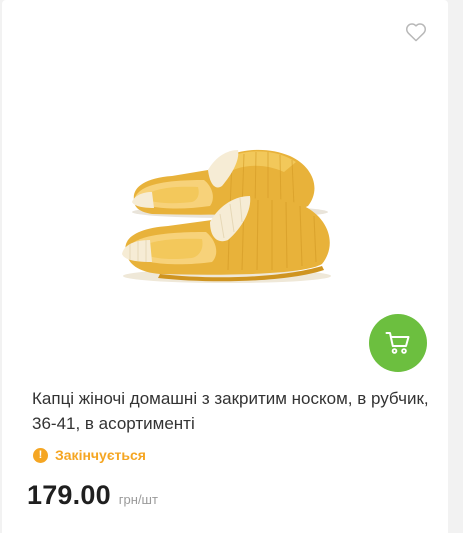 The height and width of the screenshot is (533, 463). I want to click on price-unit: грн/шт, so click(138, 499).